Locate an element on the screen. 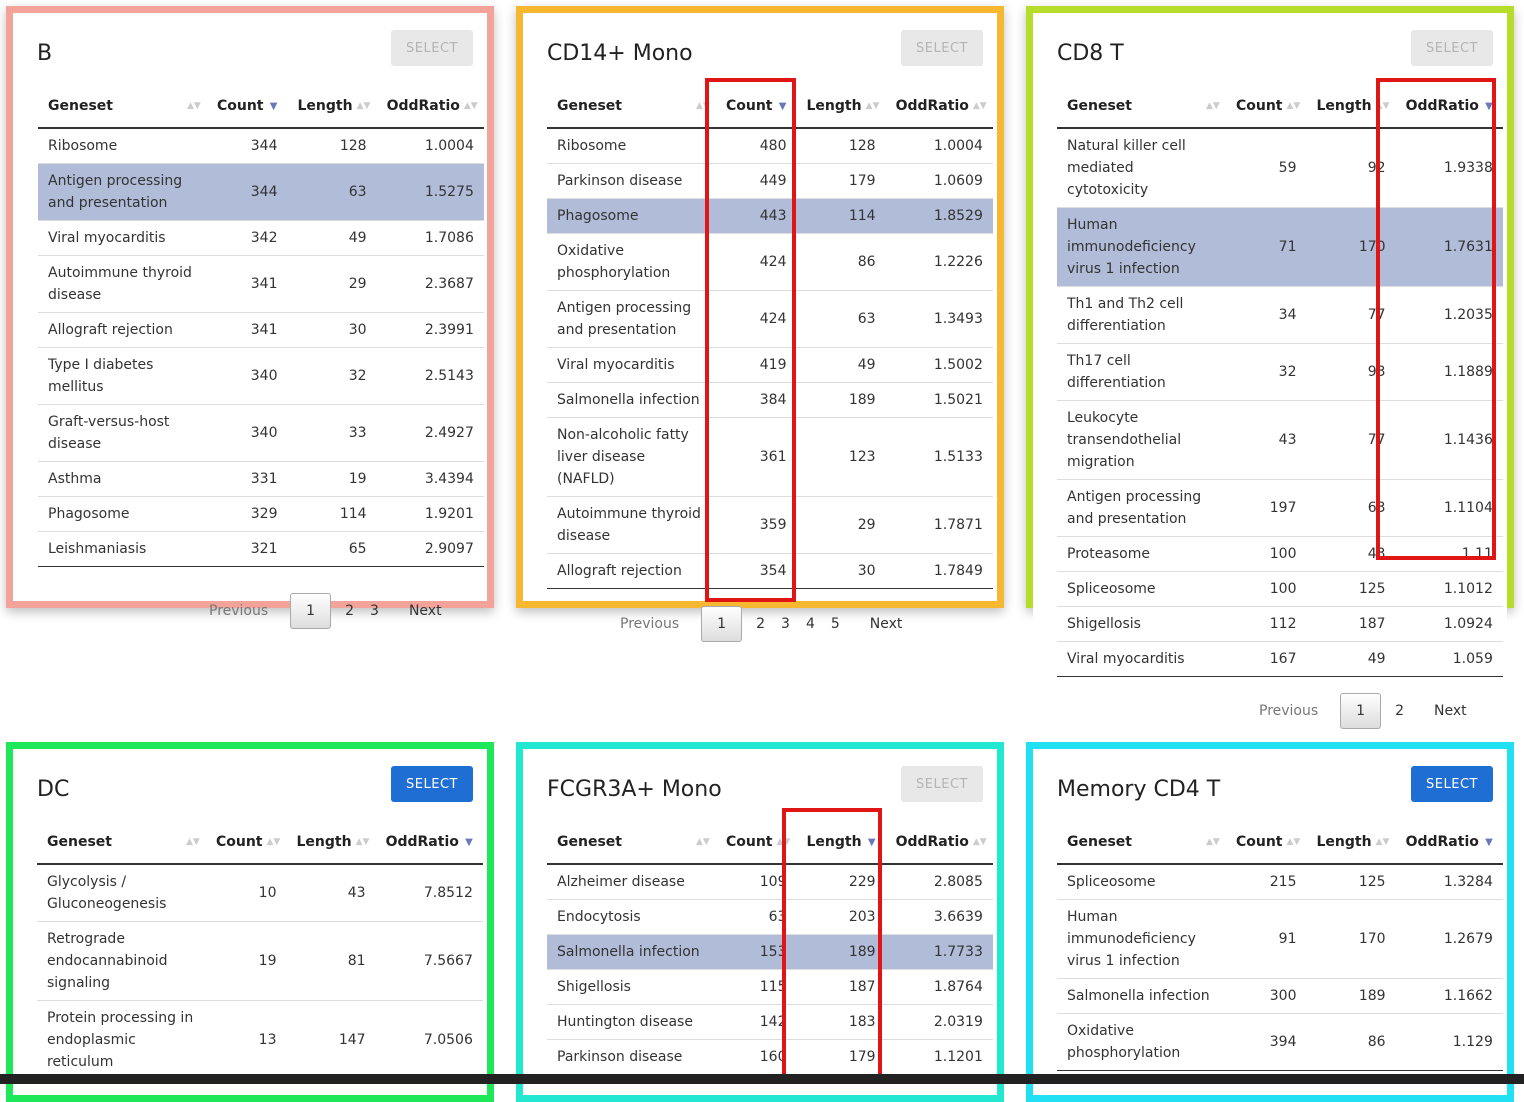 The width and height of the screenshot is (1524, 1102). table-row: Endocytosis 63 203 3.6639 is located at coordinates (770, 917).